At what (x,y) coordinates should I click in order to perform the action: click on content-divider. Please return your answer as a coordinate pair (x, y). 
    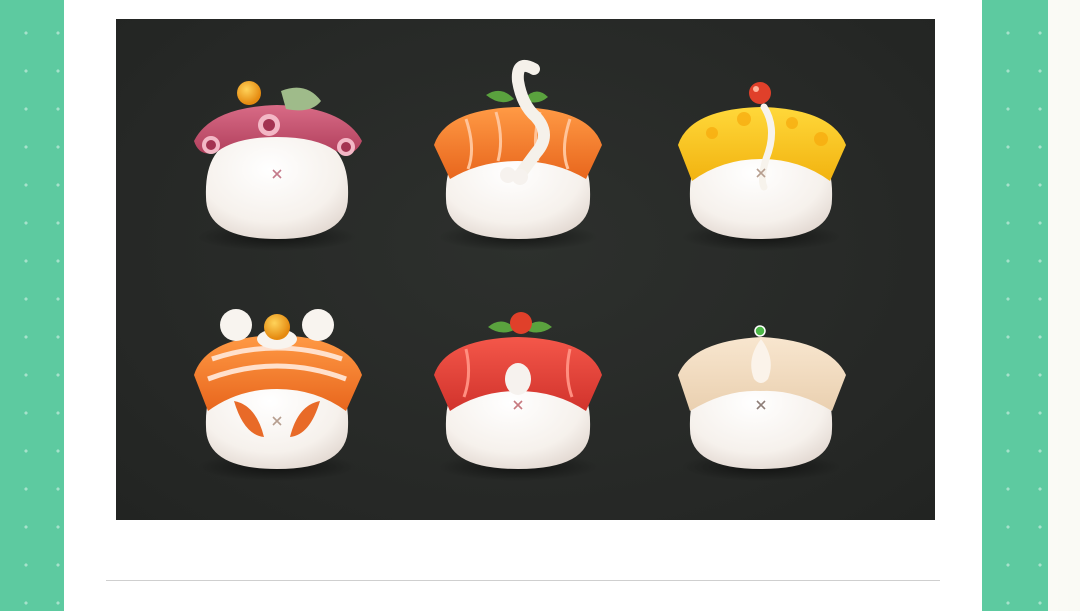
    Looking at the image, I should click on (523, 580).